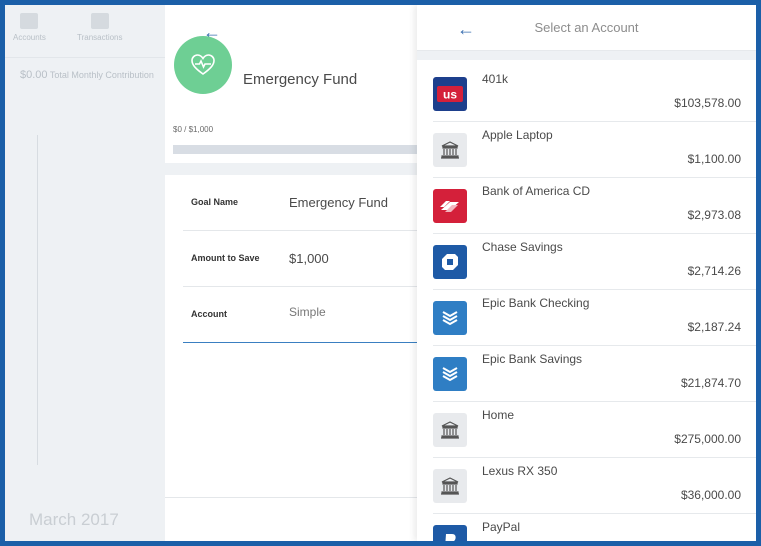 The width and height of the screenshot is (761, 546). What do you see at coordinates (532, 359) in the screenshot?
I see `account-name: Epic Bank Savings` at bounding box center [532, 359].